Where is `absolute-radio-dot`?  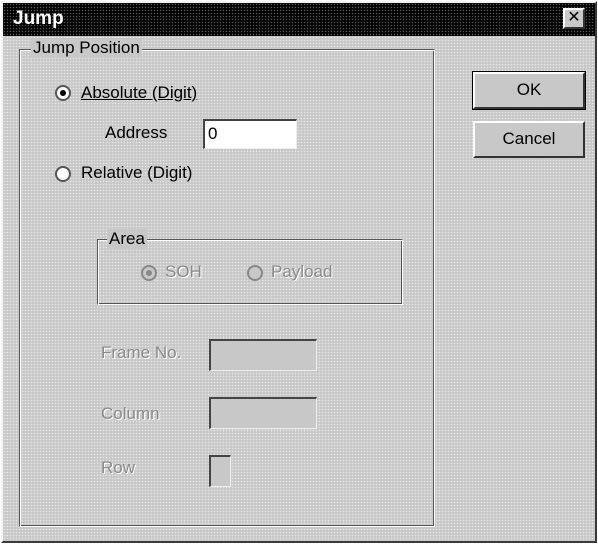
absolute-radio-dot is located at coordinates (63, 93).